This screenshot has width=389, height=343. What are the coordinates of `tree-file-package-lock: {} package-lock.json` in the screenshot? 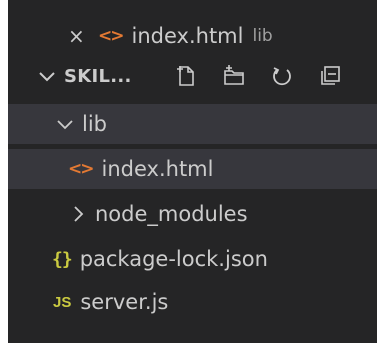 It's located at (192, 259).